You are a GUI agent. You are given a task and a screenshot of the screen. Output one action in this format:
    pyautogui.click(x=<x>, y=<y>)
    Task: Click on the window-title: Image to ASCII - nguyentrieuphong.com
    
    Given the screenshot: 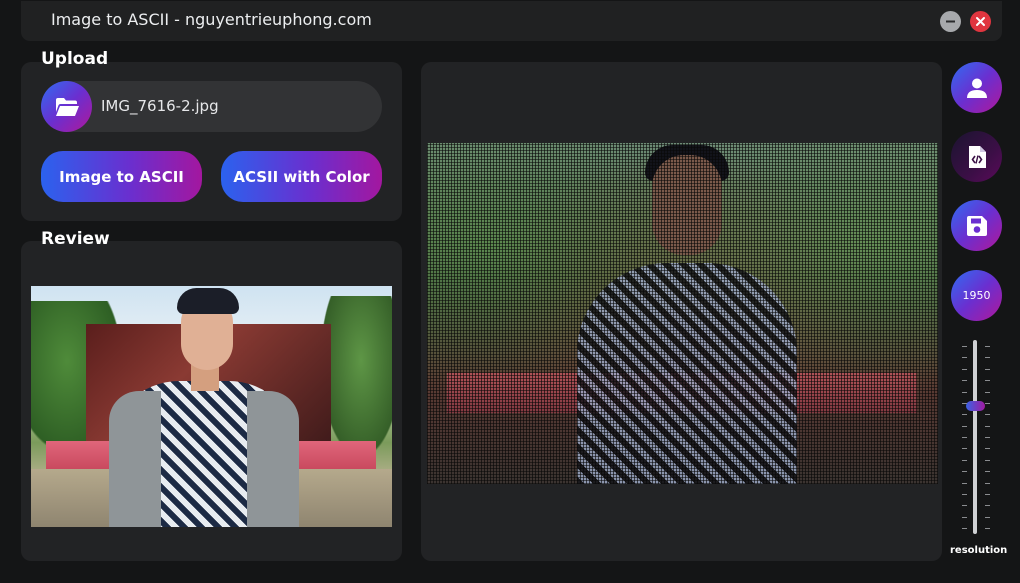 What is the action you would take?
    pyautogui.click(x=211, y=19)
    